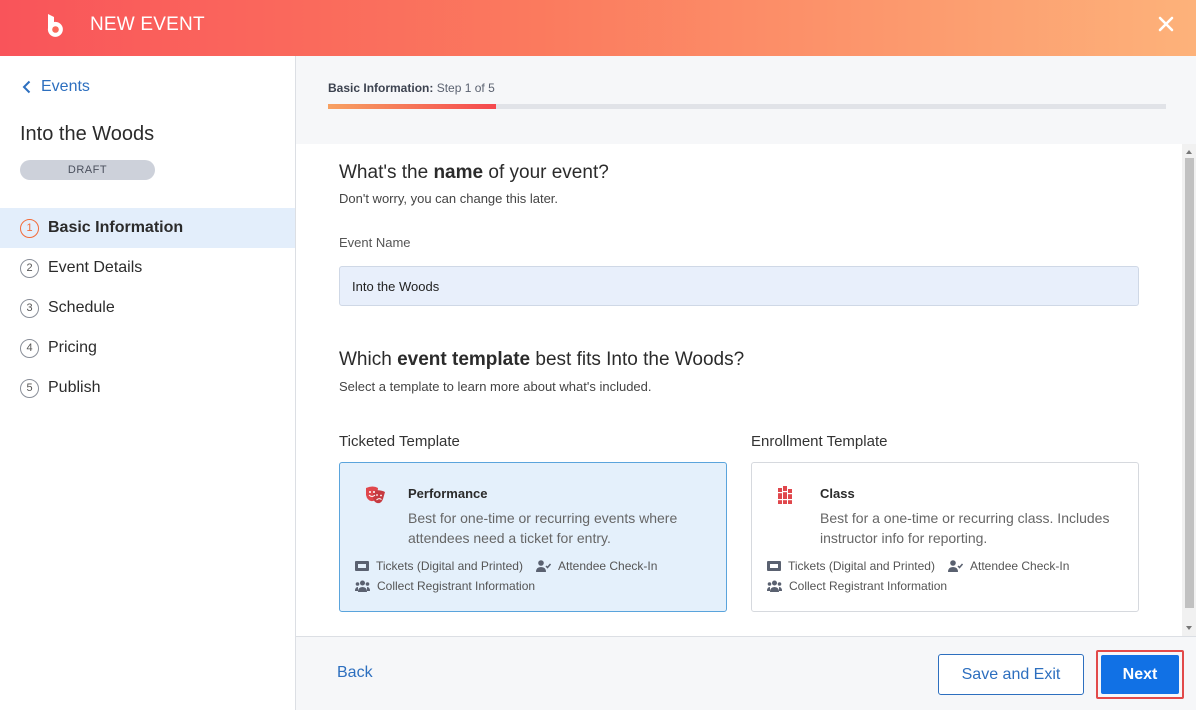 The height and width of the screenshot is (710, 1196). What do you see at coordinates (1166, 24) in the screenshot?
I see `close-icon` at bounding box center [1166, 24].